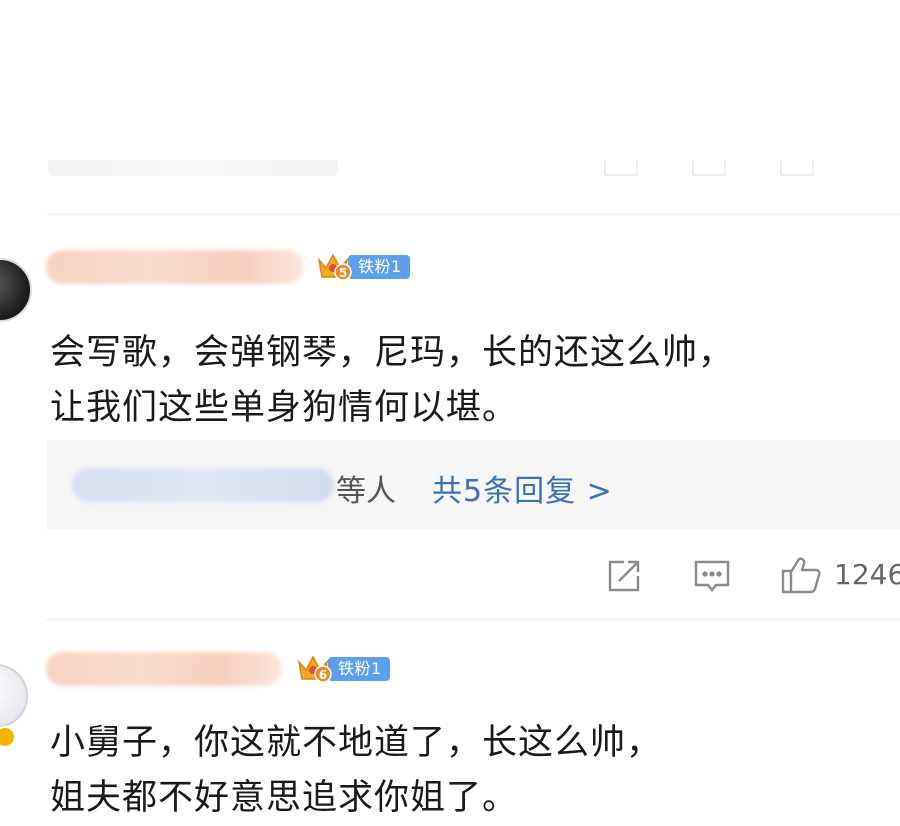 This screenshot has width=900, height=826. What do you see at coordinates (522, 488) in the screenshot?
I see `view-replies-link: 共5条回复 >` at bounding box center [522, 488].